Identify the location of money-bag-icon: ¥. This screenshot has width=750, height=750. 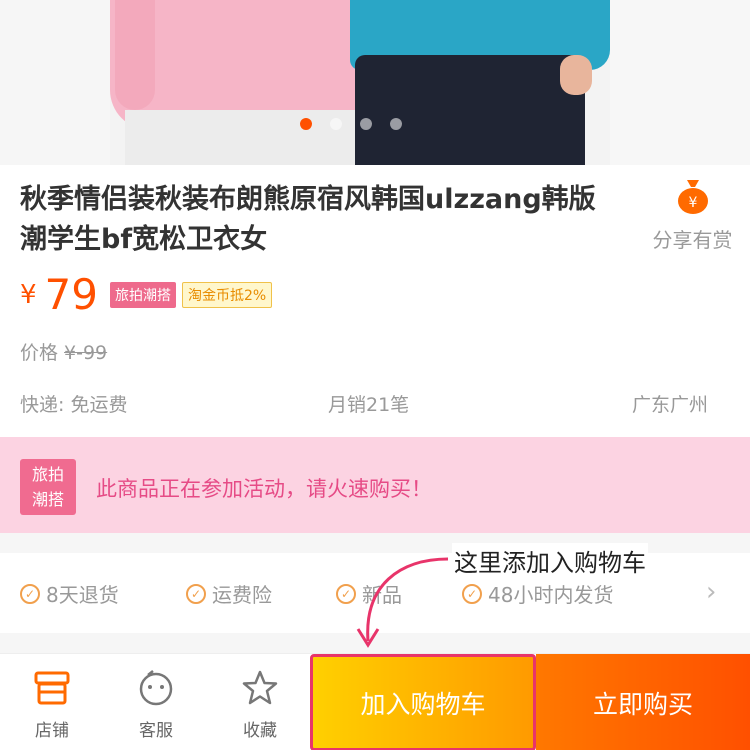
(693, 196).